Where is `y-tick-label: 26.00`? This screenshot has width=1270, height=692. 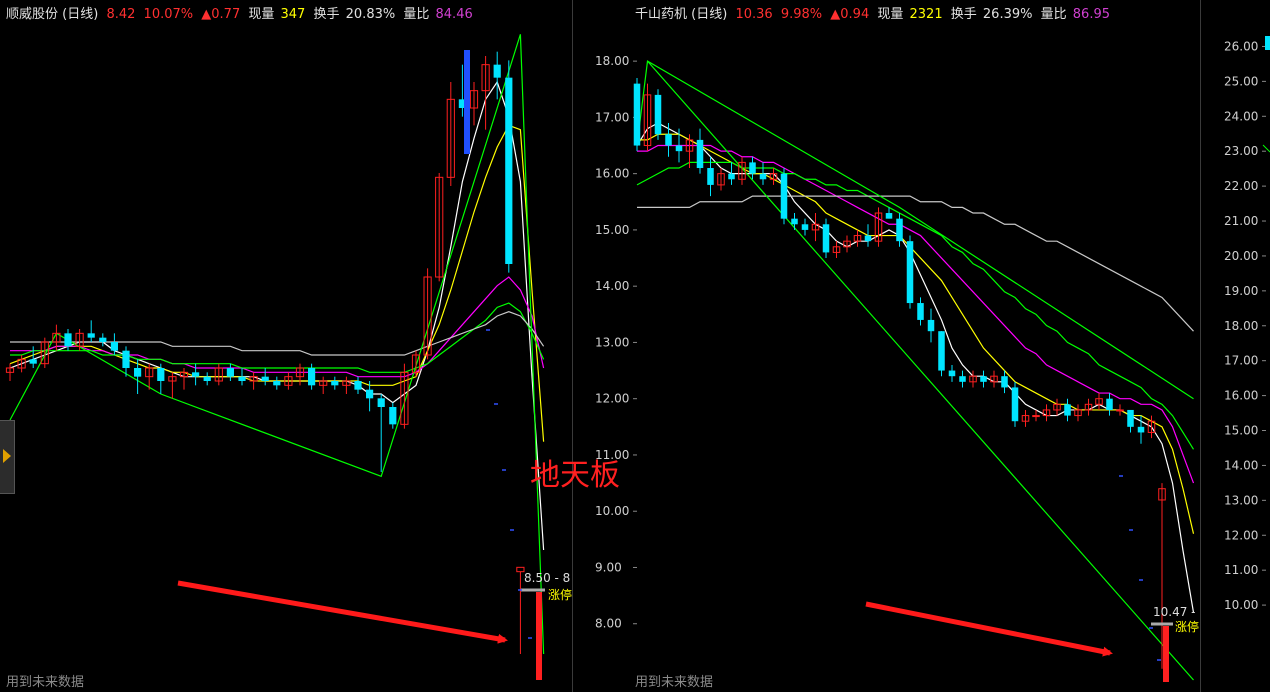 y-tick-label: 26.00 is located at coordinates (1241, 46).